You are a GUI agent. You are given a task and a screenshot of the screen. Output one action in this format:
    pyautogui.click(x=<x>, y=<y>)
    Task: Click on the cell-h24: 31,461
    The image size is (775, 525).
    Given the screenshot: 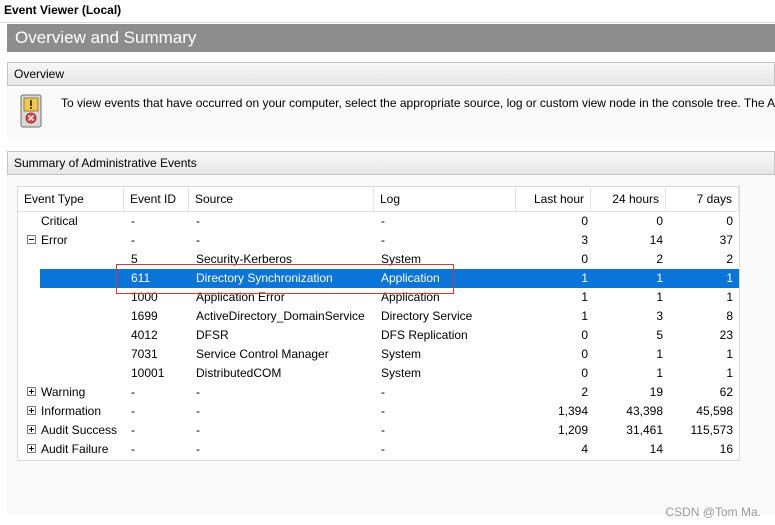 What is the action you would take?
    pyautogui.click(x=644, y=430)
    